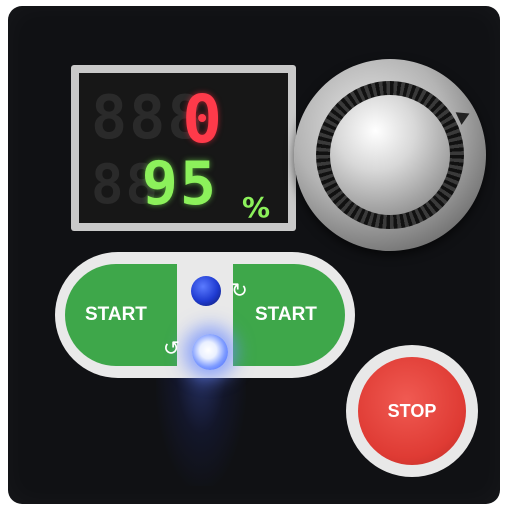 The image size is (507, 510). I want to click on display-screen: 888 88 0 95 %, so click(183, 148).